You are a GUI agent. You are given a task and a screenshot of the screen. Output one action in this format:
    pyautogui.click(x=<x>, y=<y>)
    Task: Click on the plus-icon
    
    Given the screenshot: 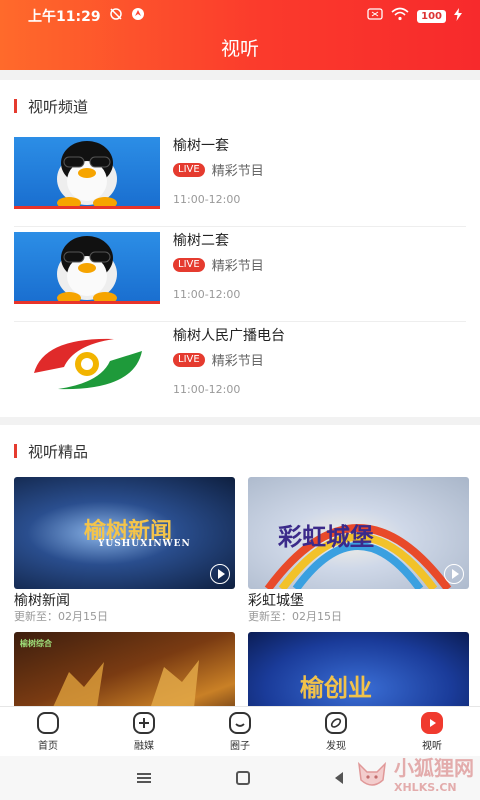 What is the action you would take?
    pyautogui.click(x=144, y=722)
    